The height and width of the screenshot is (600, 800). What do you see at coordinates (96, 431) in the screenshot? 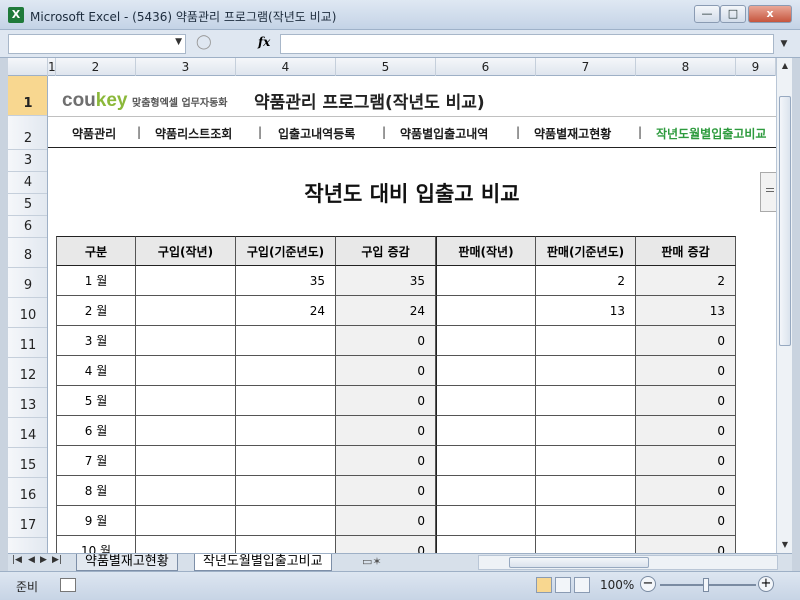
I see `table-cell: 6 월` at bounding box center [96, 431].